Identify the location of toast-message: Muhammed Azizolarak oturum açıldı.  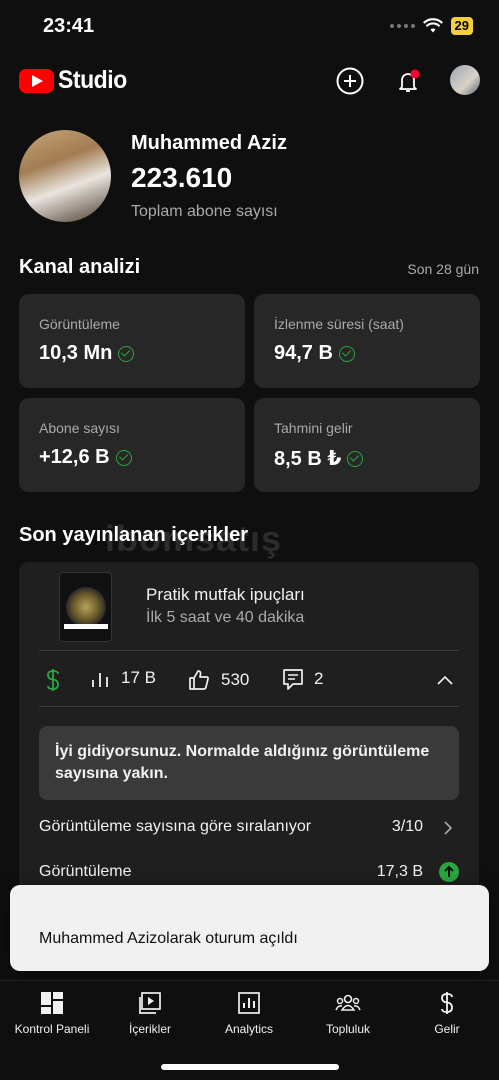
(168, 938).